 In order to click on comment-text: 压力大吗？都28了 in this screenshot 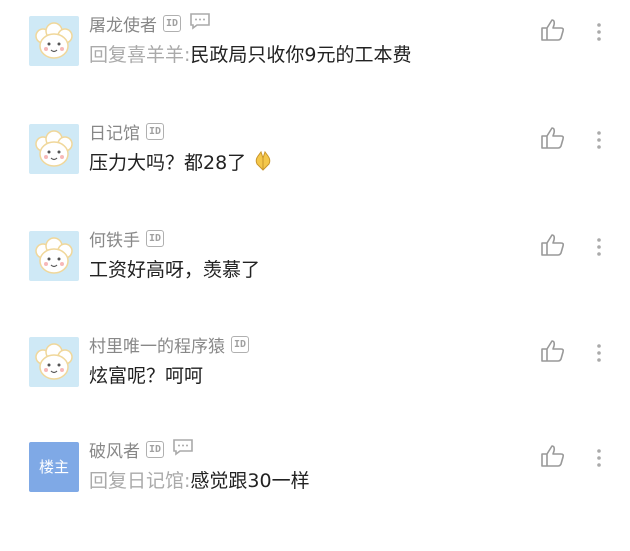, I will do `click(181, 162)`.